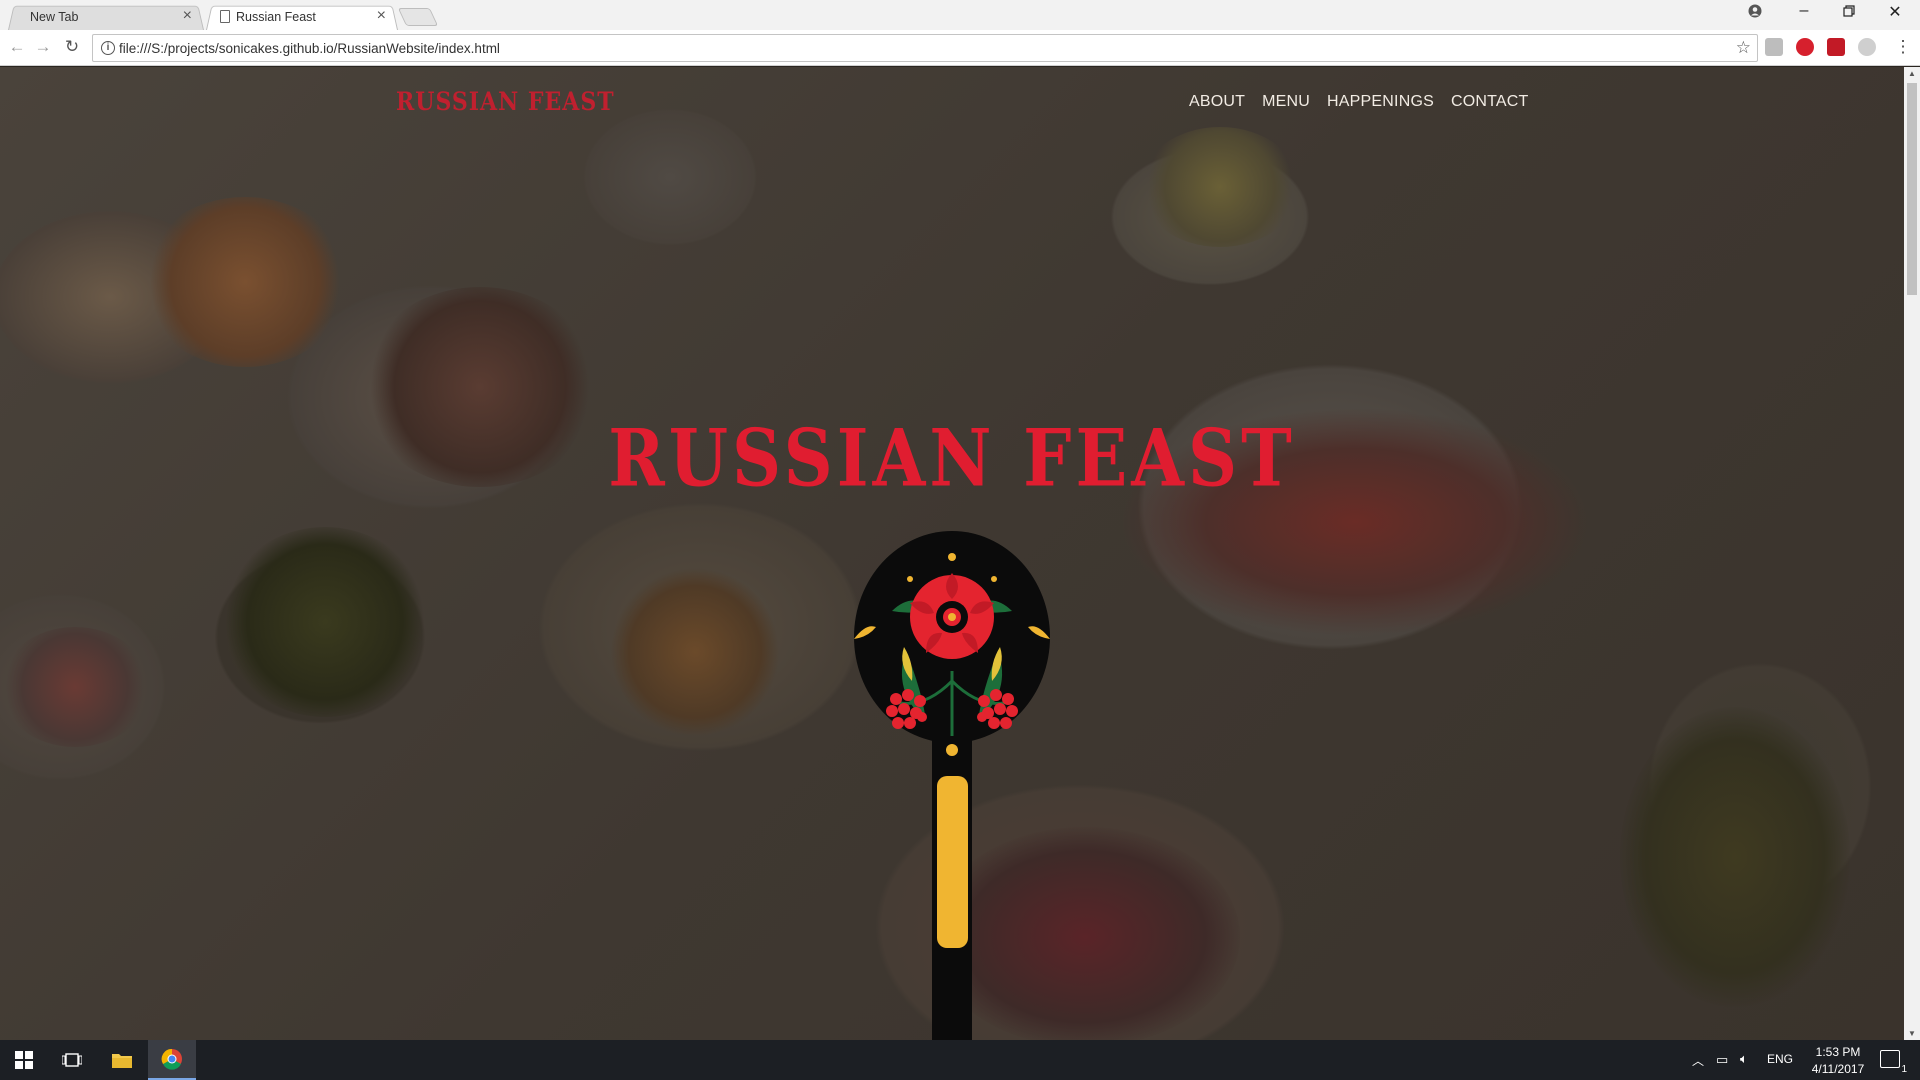 This screenshot has width=1920, height=1080. Describe the element at coordinates (952, 785) in the screenshot. I see `khokhloma-spoon-illustration` at that location.